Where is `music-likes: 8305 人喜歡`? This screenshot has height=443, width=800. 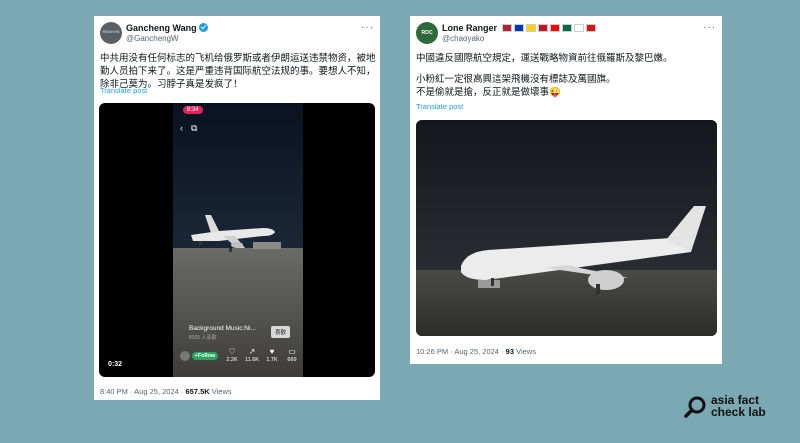
music-likes: 8305 人喜歡 is located at coordinates (203, 338).